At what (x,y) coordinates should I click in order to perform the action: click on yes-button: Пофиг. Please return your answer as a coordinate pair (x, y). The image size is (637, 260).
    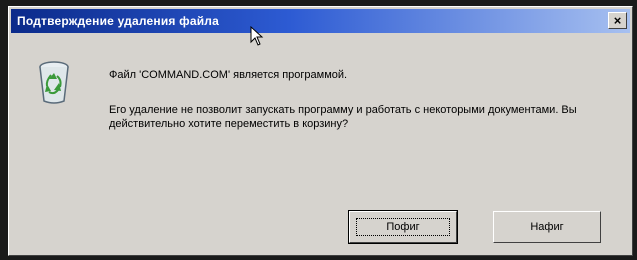
    Looking at the image, I should click on (403, 227).